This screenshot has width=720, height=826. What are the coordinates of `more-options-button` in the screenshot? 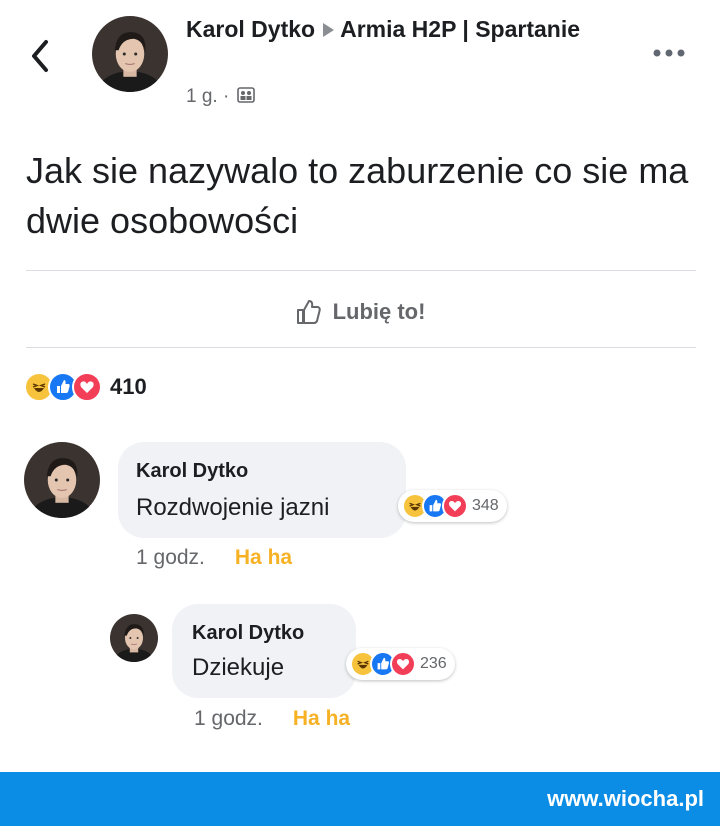 It's located at (669, 49).